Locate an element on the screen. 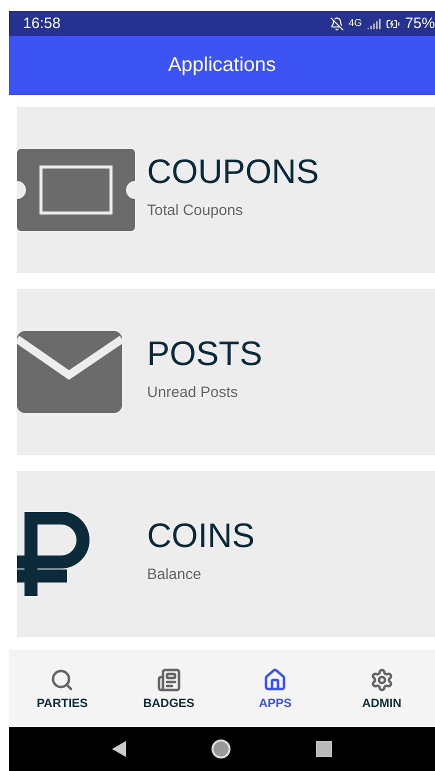 This screenshot has width=435, height=771. envelope-icon is located at coordinates (69, 372).